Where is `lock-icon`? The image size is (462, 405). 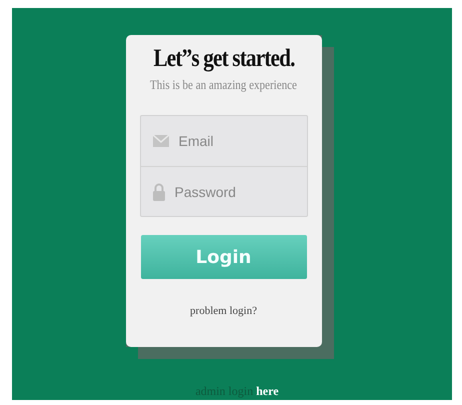
lock-icon is located at coordinates (158, 191).